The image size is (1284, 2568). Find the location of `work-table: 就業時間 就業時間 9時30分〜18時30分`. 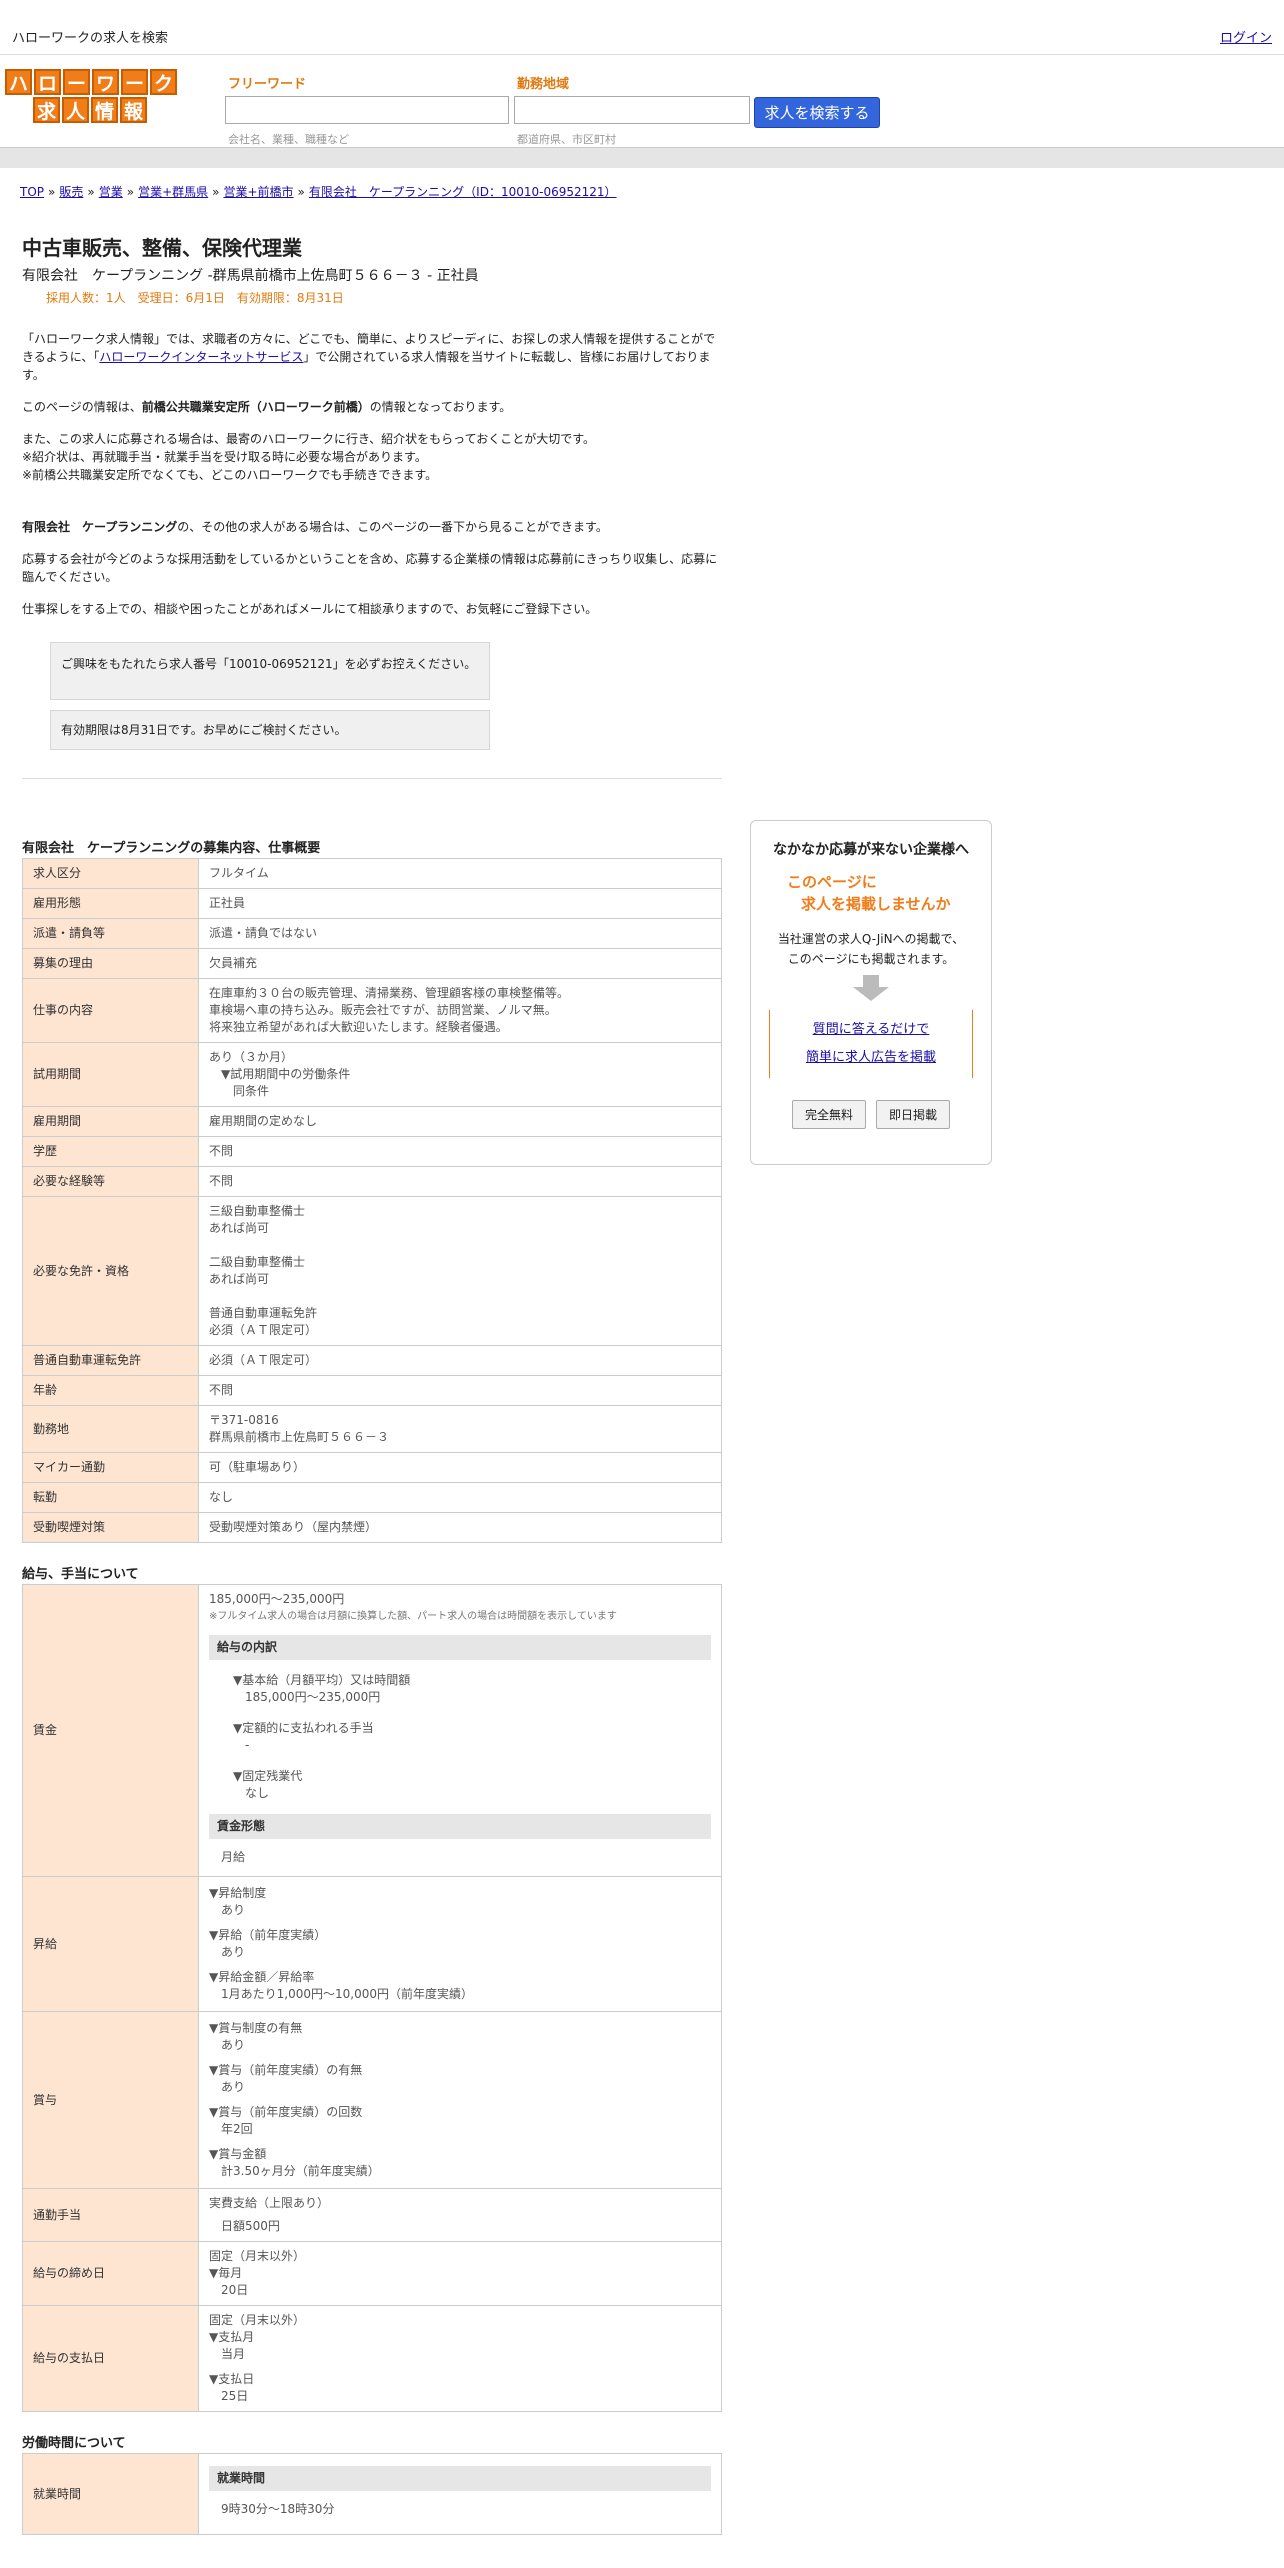

work-table: 就業時間 就業時間 9時30分〜18時30分 is located at coordinates (372, 2494).